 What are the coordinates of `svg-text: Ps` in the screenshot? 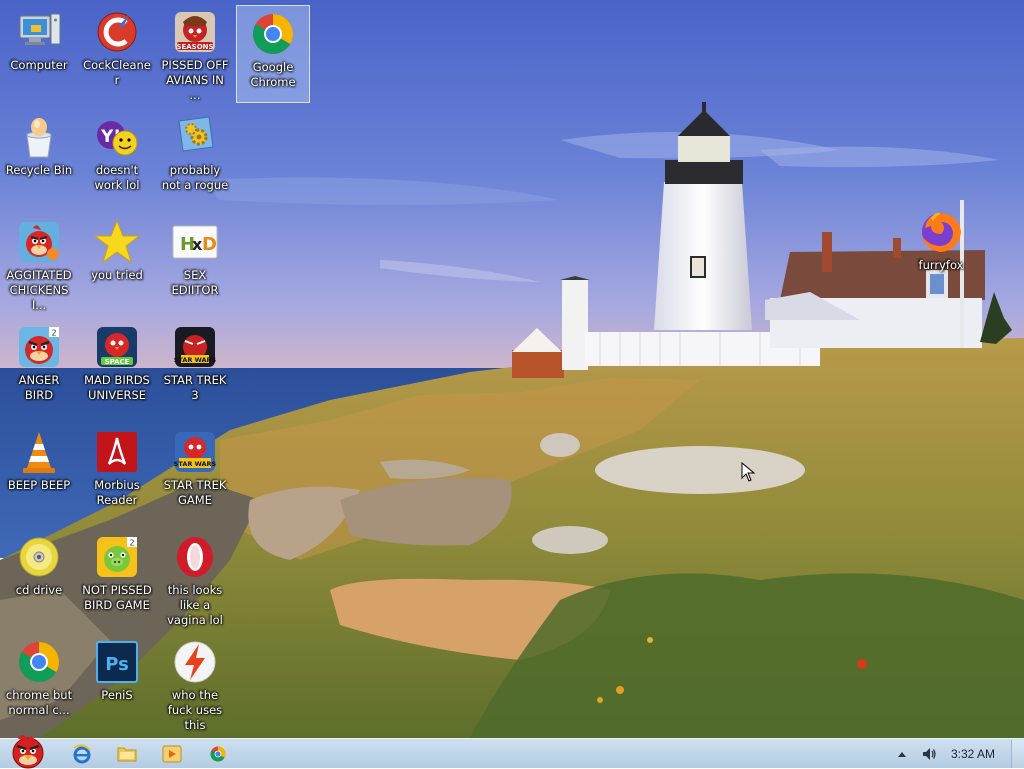 It's located at (117, 664).